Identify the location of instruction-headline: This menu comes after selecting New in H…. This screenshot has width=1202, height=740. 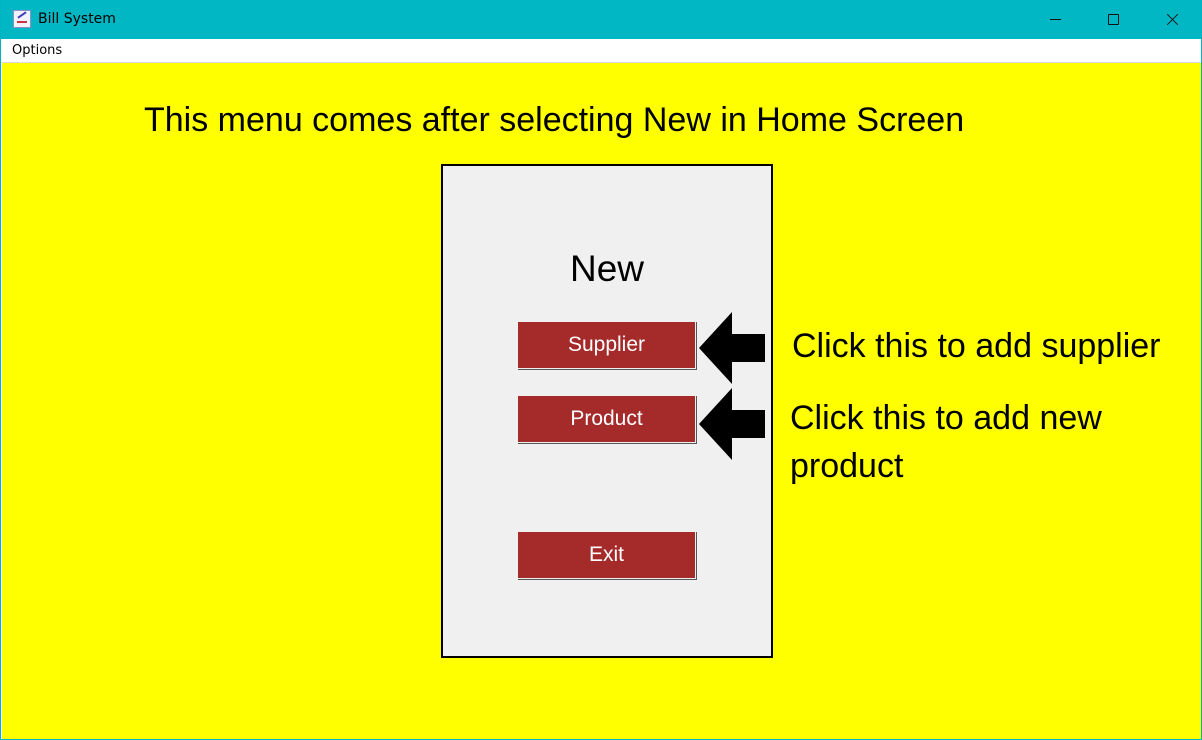
(554, 120).